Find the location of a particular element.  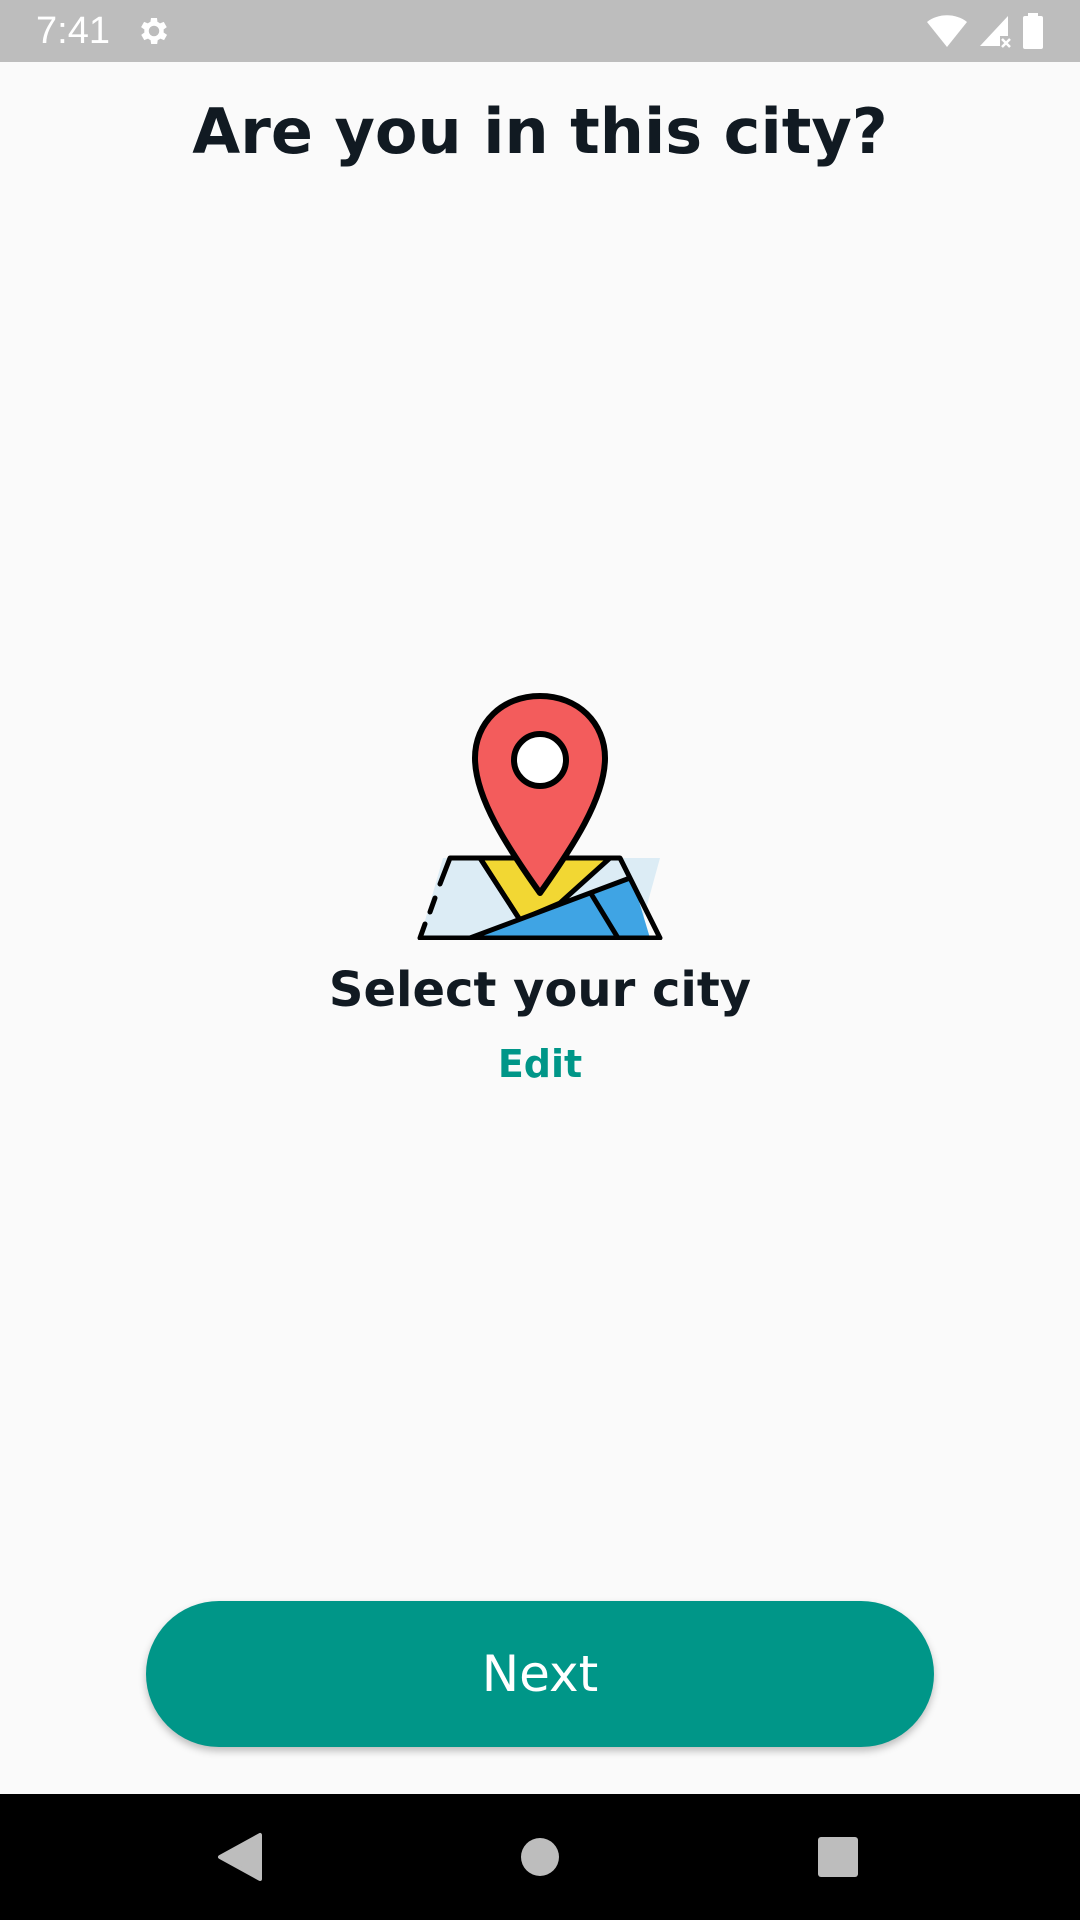

home-button is located at coordinates (540, 1857).